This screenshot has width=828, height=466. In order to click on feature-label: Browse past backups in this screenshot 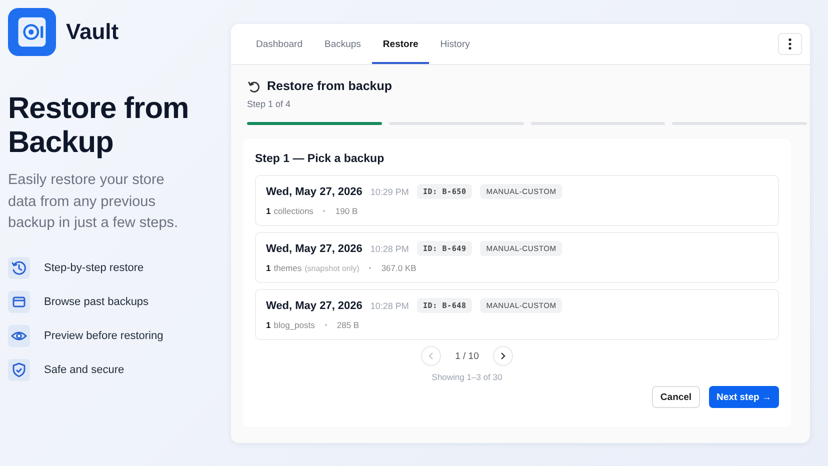, I will do `click(96, 302)`.